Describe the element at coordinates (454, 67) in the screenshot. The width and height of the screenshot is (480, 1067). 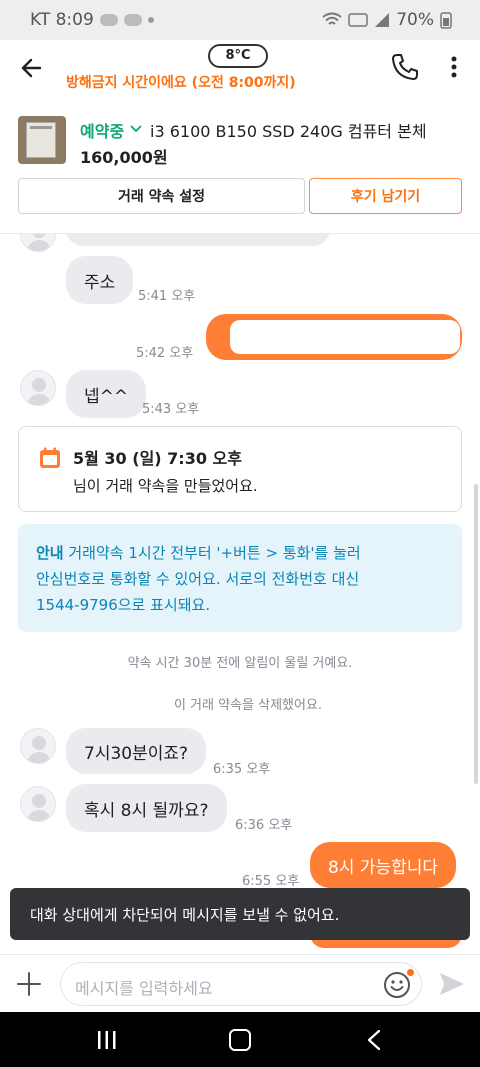
I see `more-vertical-icon` at that location.